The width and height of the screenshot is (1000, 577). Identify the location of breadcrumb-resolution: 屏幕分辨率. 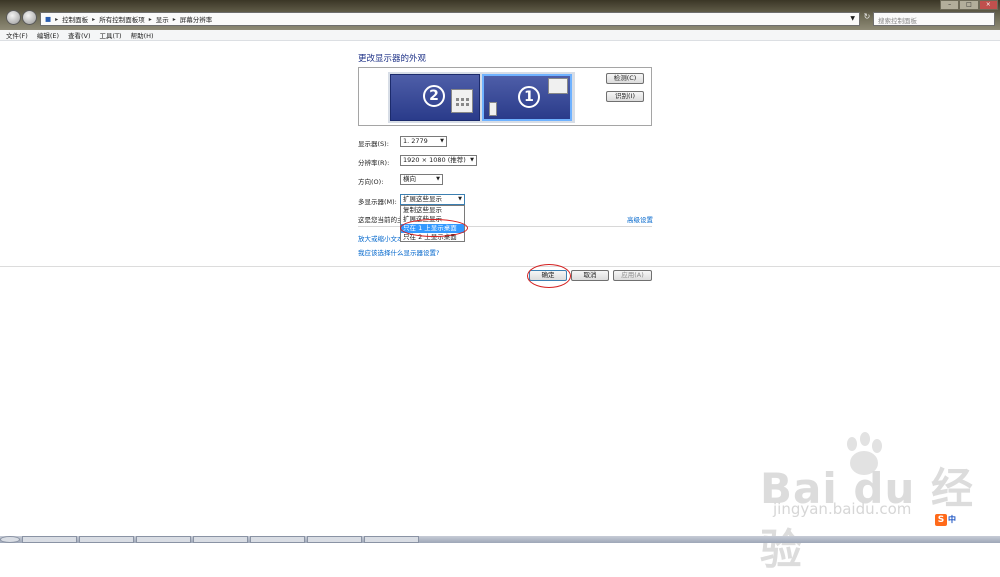
(196, 19).